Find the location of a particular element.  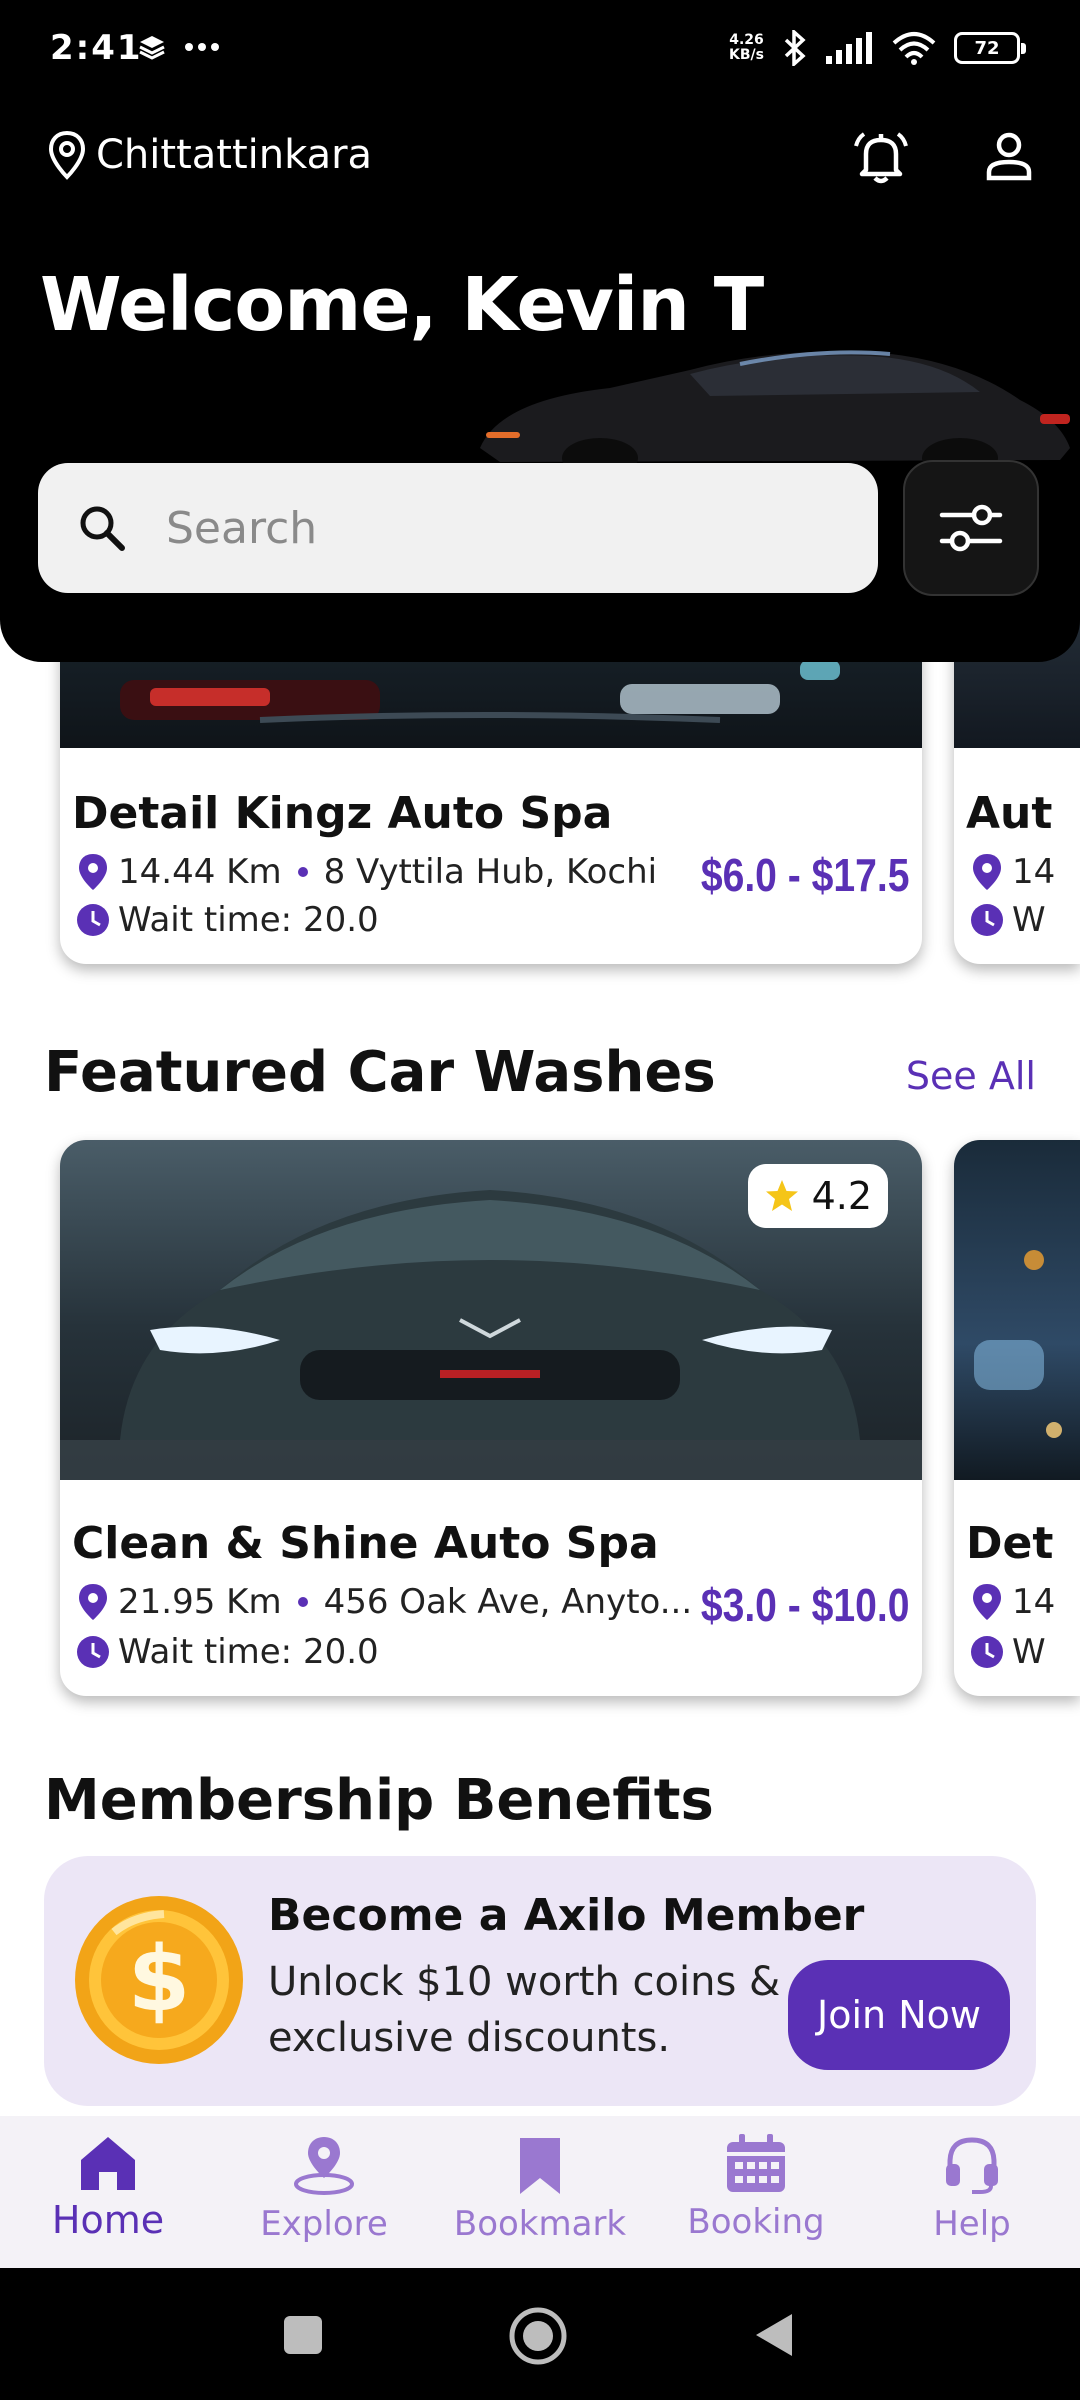

car-background-image is located at coordinates (775, 414).